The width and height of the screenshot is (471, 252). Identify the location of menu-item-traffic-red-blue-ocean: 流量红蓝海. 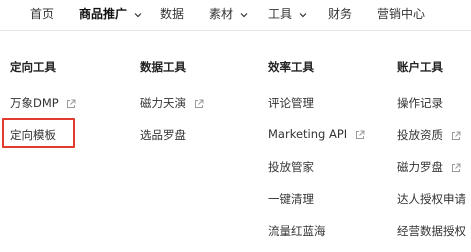
(297, 231).